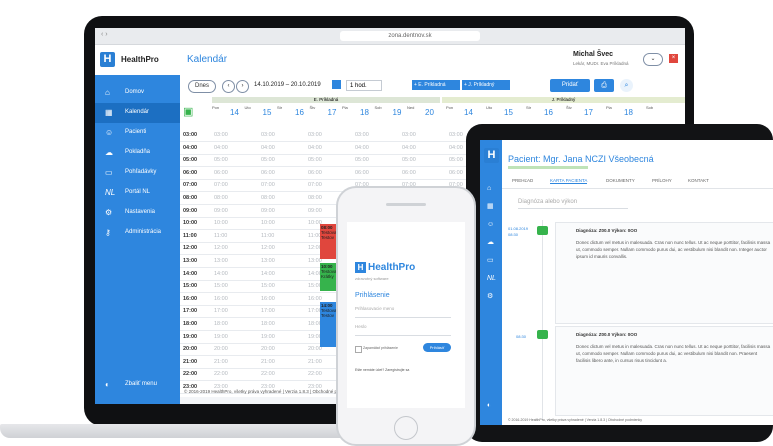 The width and height of the screenshot is (773, 446). What do you see at coordinates (491, 155) in the screenshot?
I see `tablet-logo-icon: H` at bounding box center [491, 155].